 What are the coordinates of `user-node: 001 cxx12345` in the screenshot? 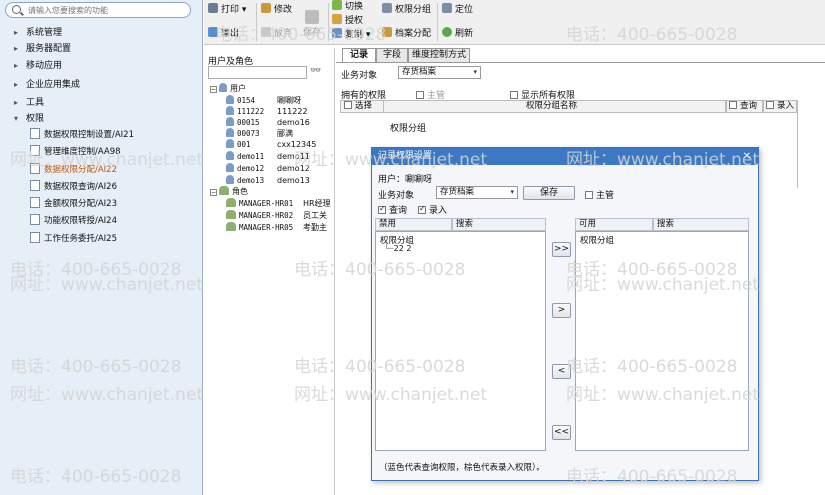 It's located at (271, 144).